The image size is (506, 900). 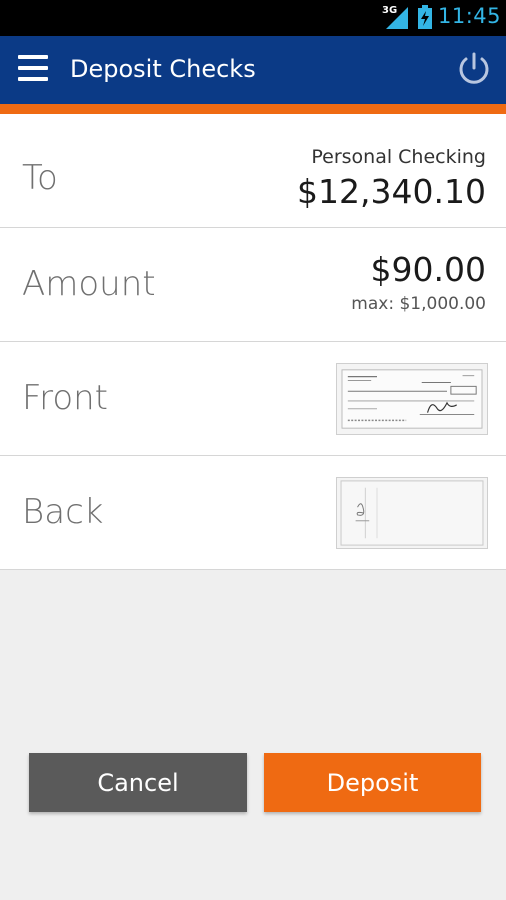 I want to click on back-label: Back, so click(x=63, y=512).